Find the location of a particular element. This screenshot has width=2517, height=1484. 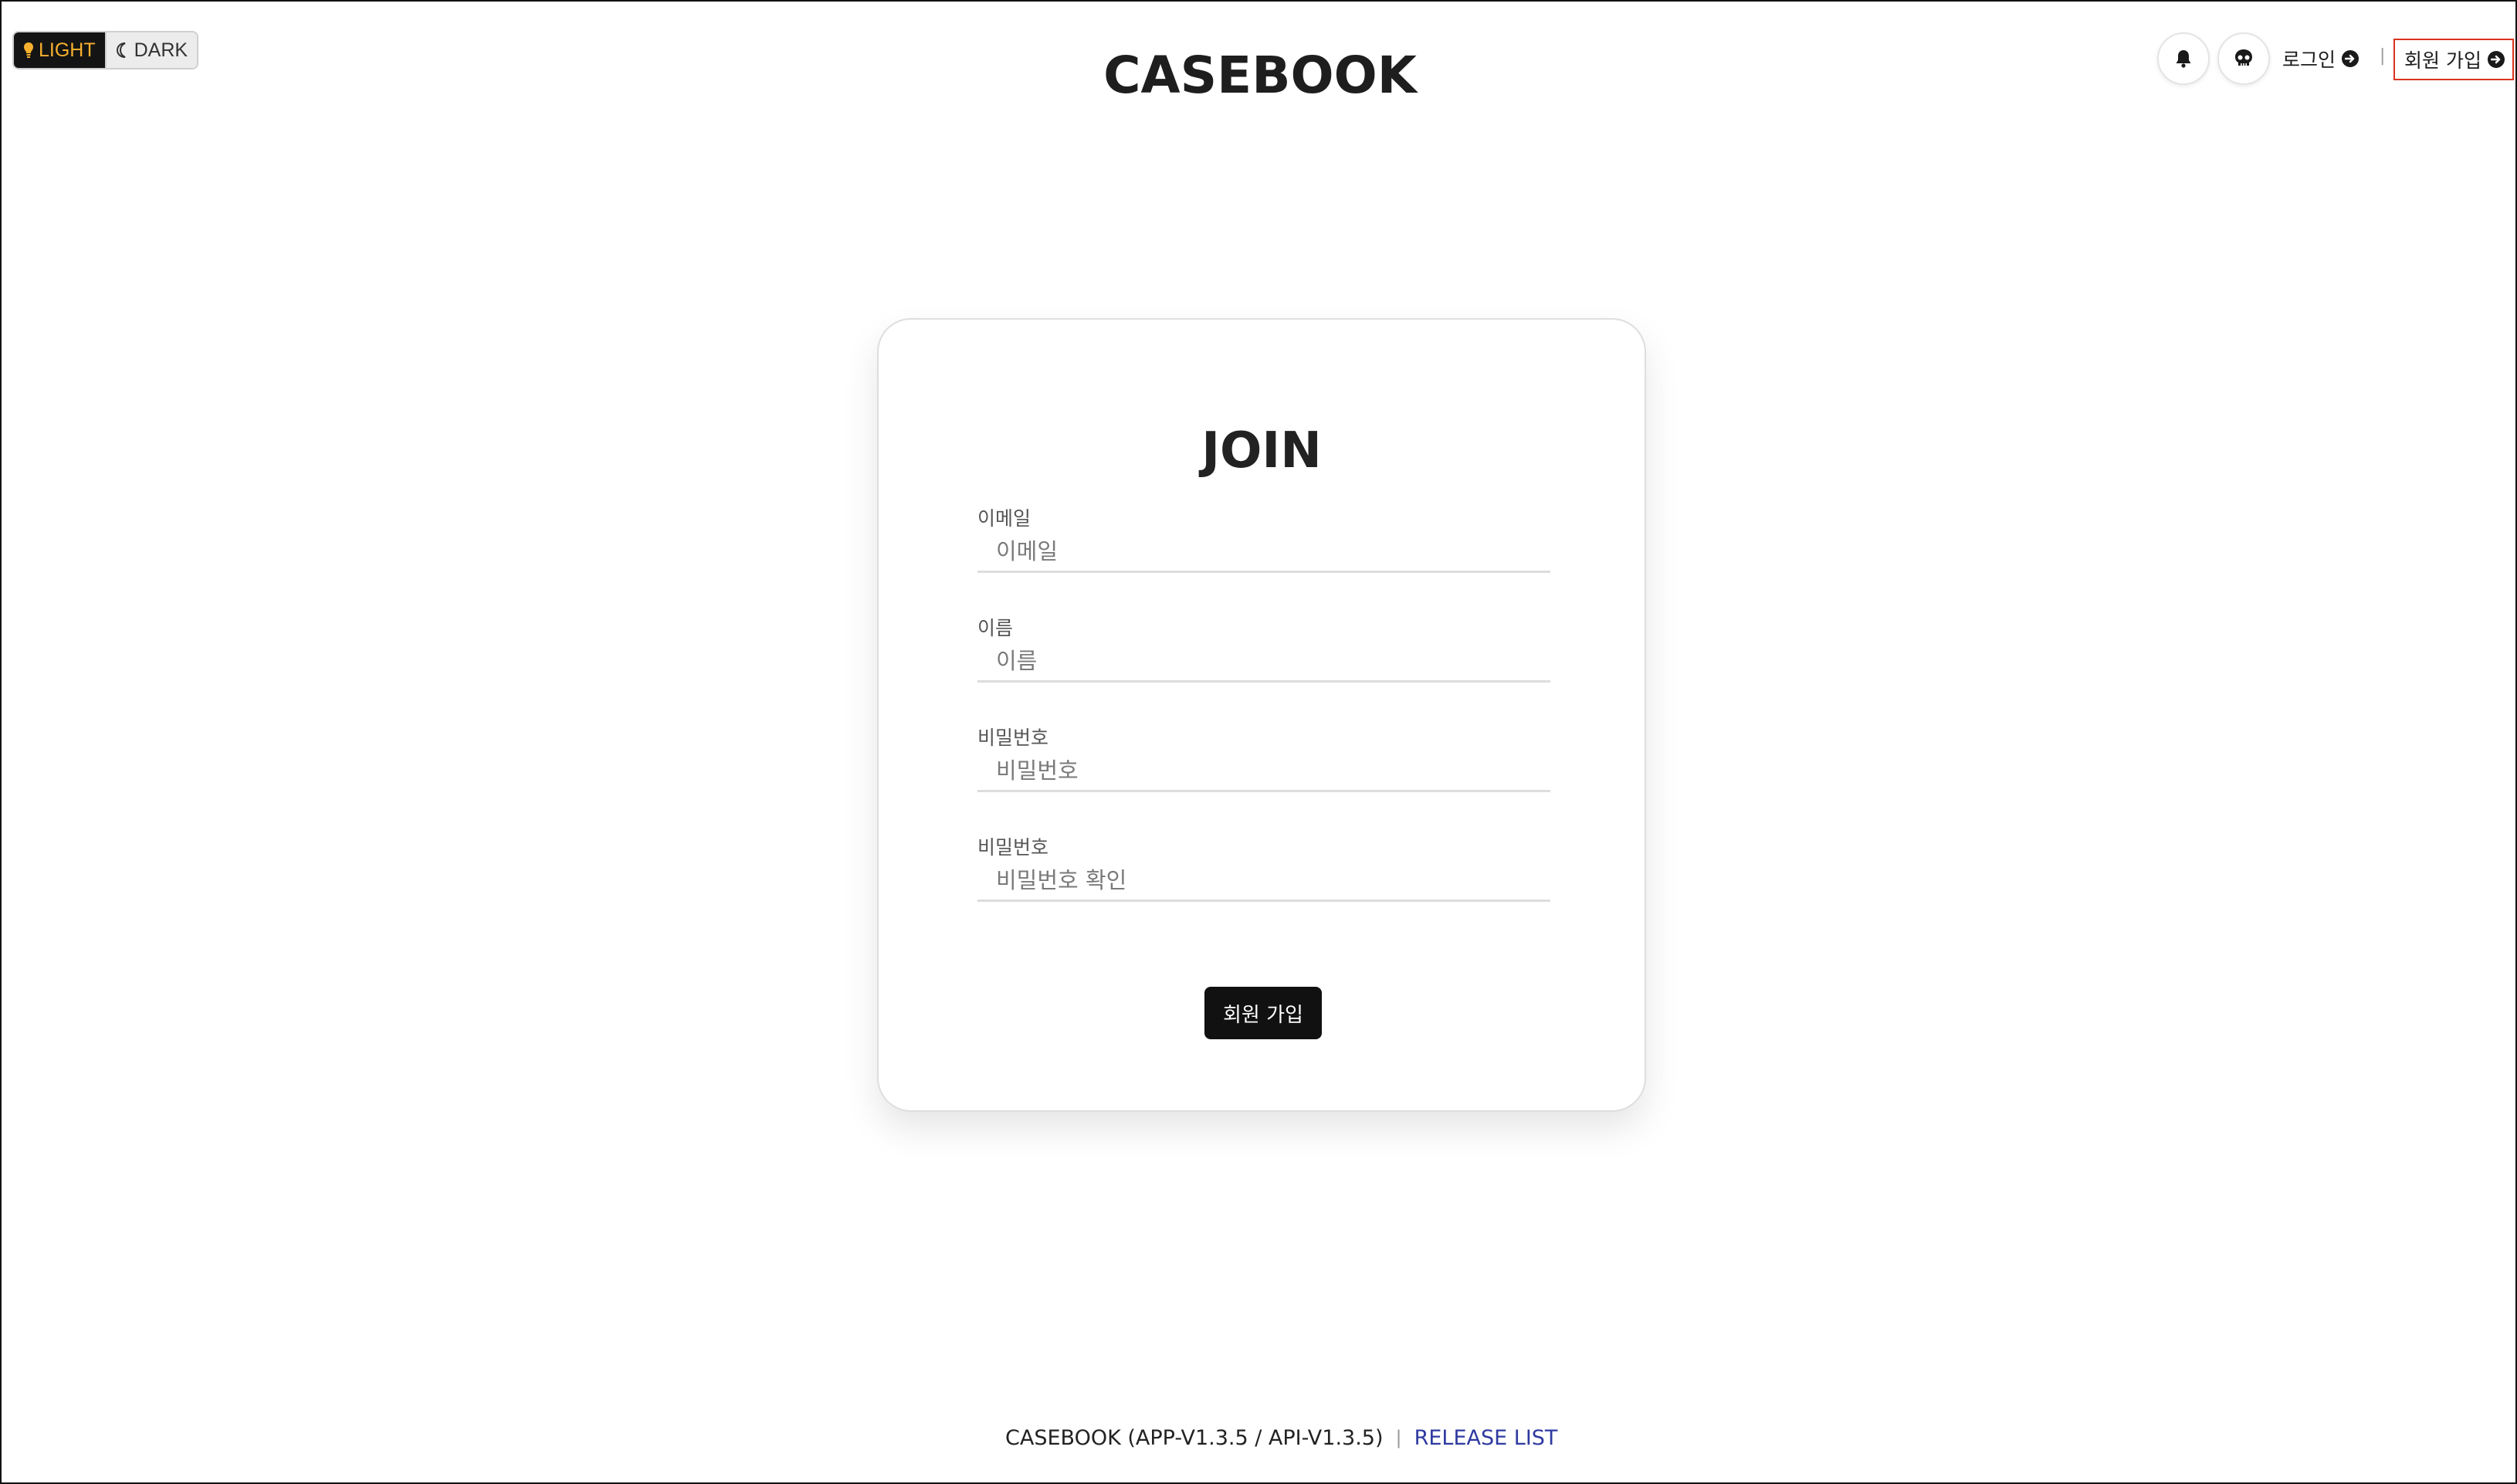

card-title: JOIN is located at coordinates (1261, 450).